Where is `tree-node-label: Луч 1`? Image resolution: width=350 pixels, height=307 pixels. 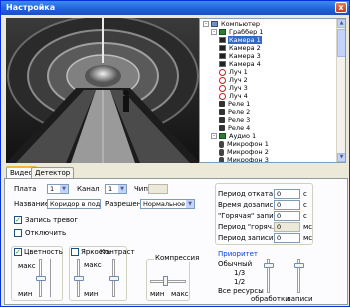 tree-node-label: Луч 1 is located at coordinates (238, 72).